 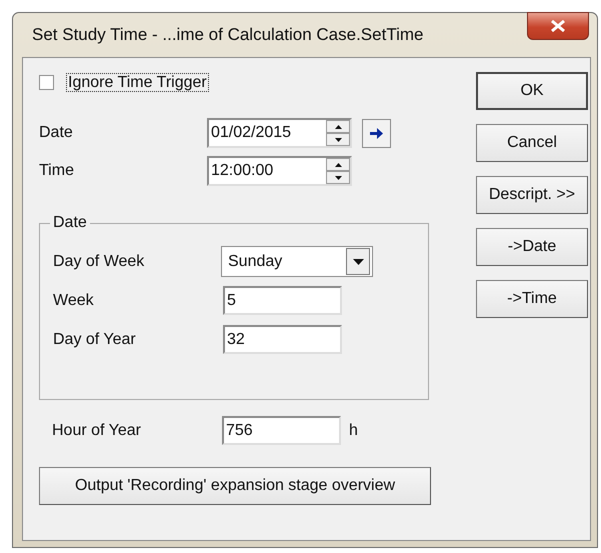 I want to click on checkbox, so click(x=46, y=82).